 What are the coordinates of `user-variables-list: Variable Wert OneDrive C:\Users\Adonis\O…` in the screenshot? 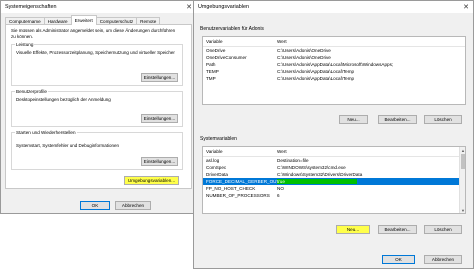 It's located at (334, 70).